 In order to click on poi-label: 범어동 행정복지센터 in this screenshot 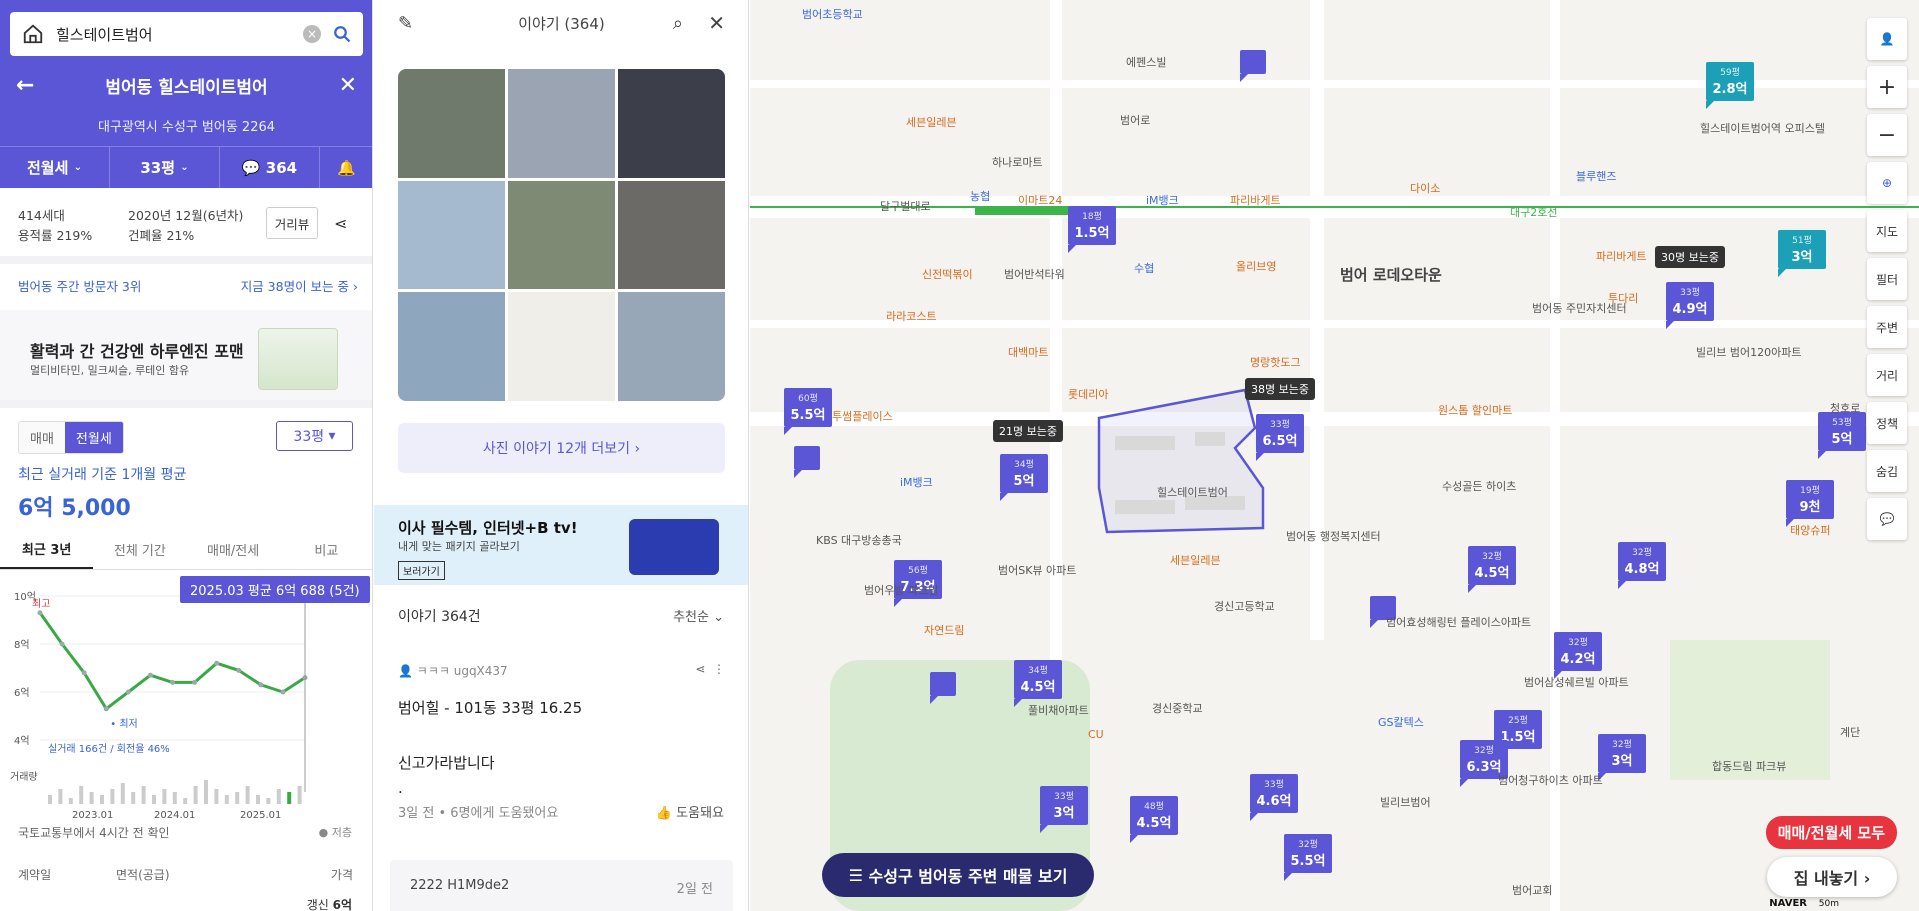, I will do `click(1333, 536)`.